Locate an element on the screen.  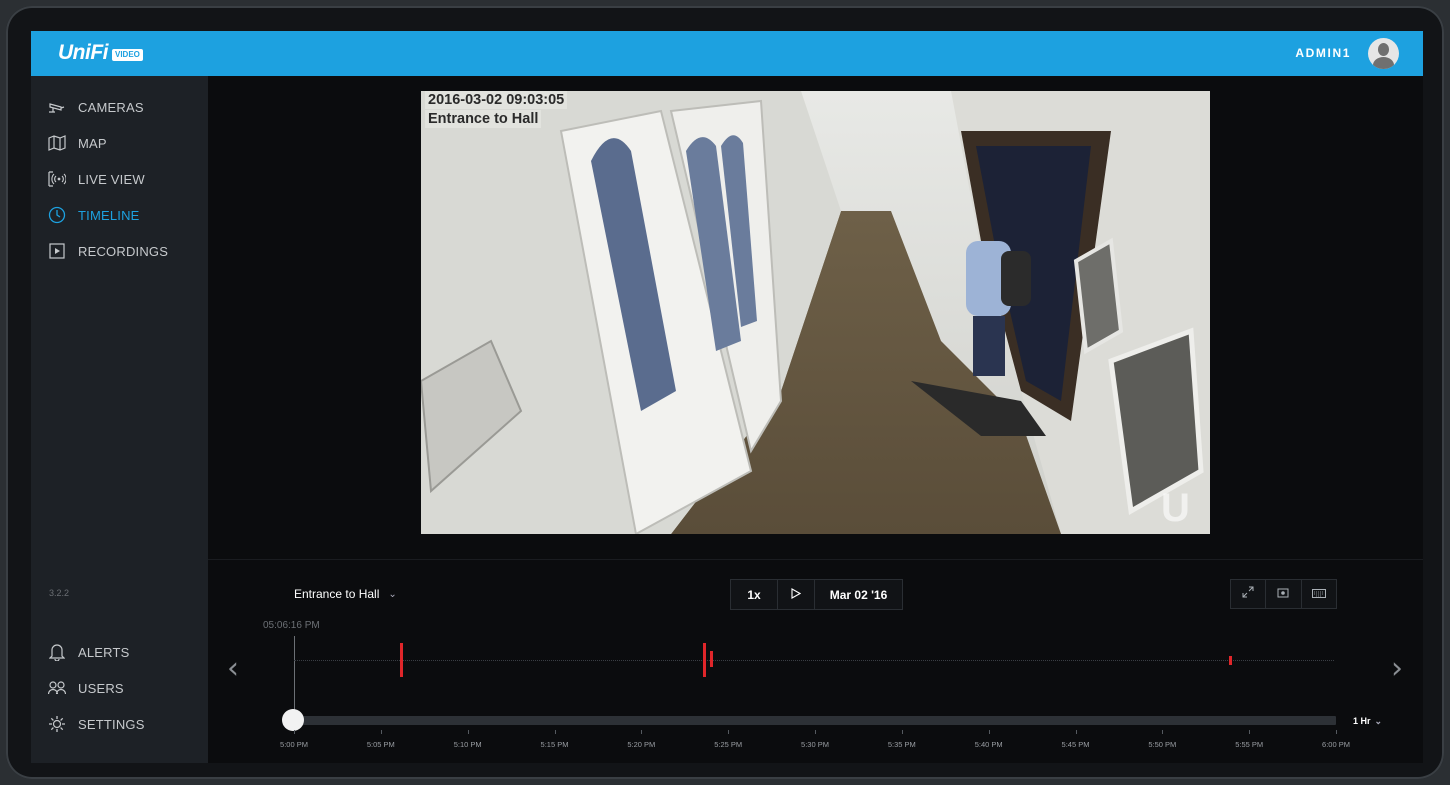
zoom-select: 1 Hr ⌄ is located at coordinates (1367, 721).